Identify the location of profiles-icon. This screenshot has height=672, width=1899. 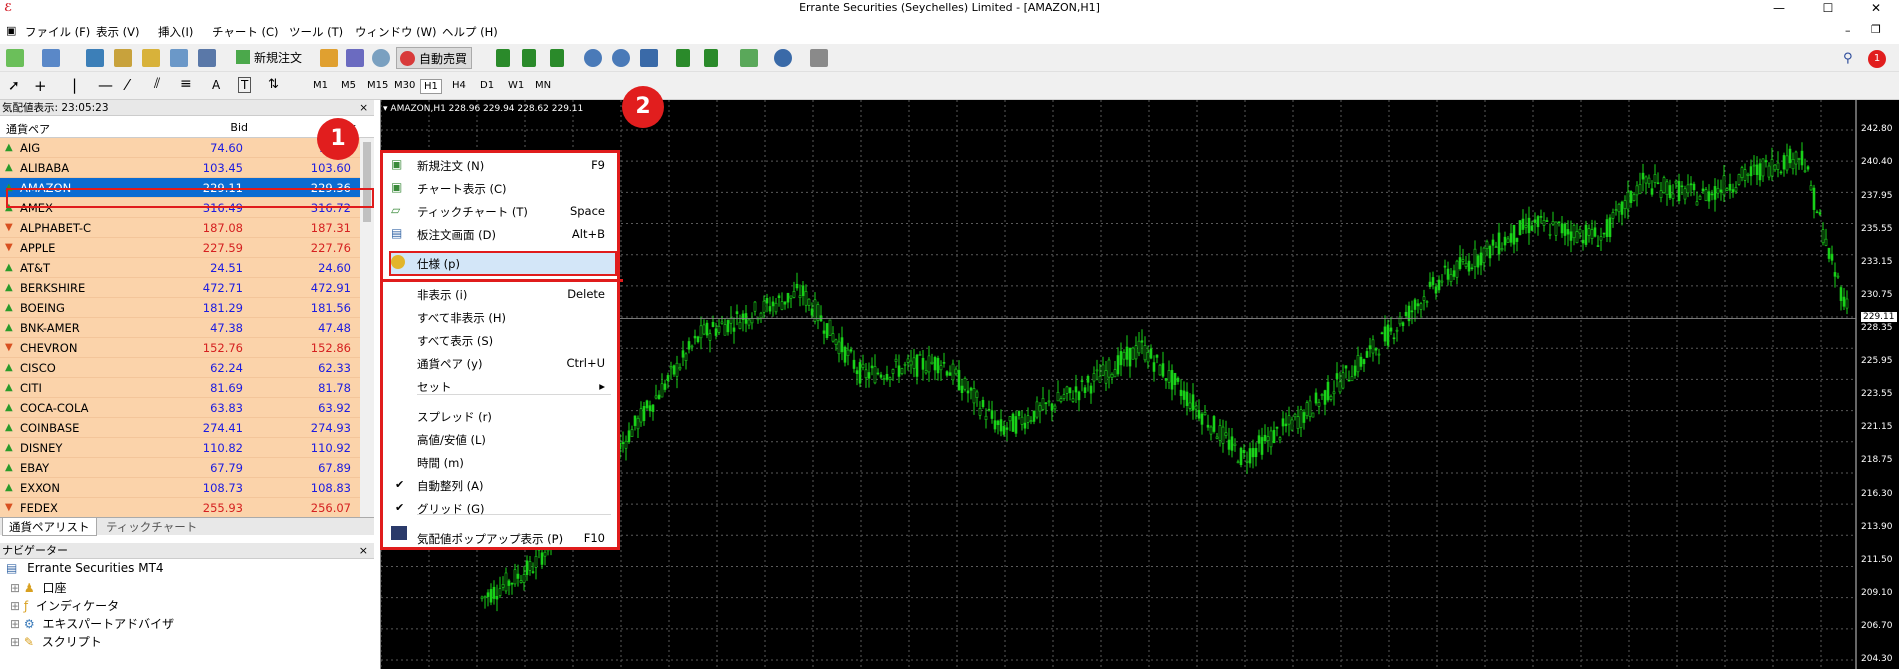
(51, 58).